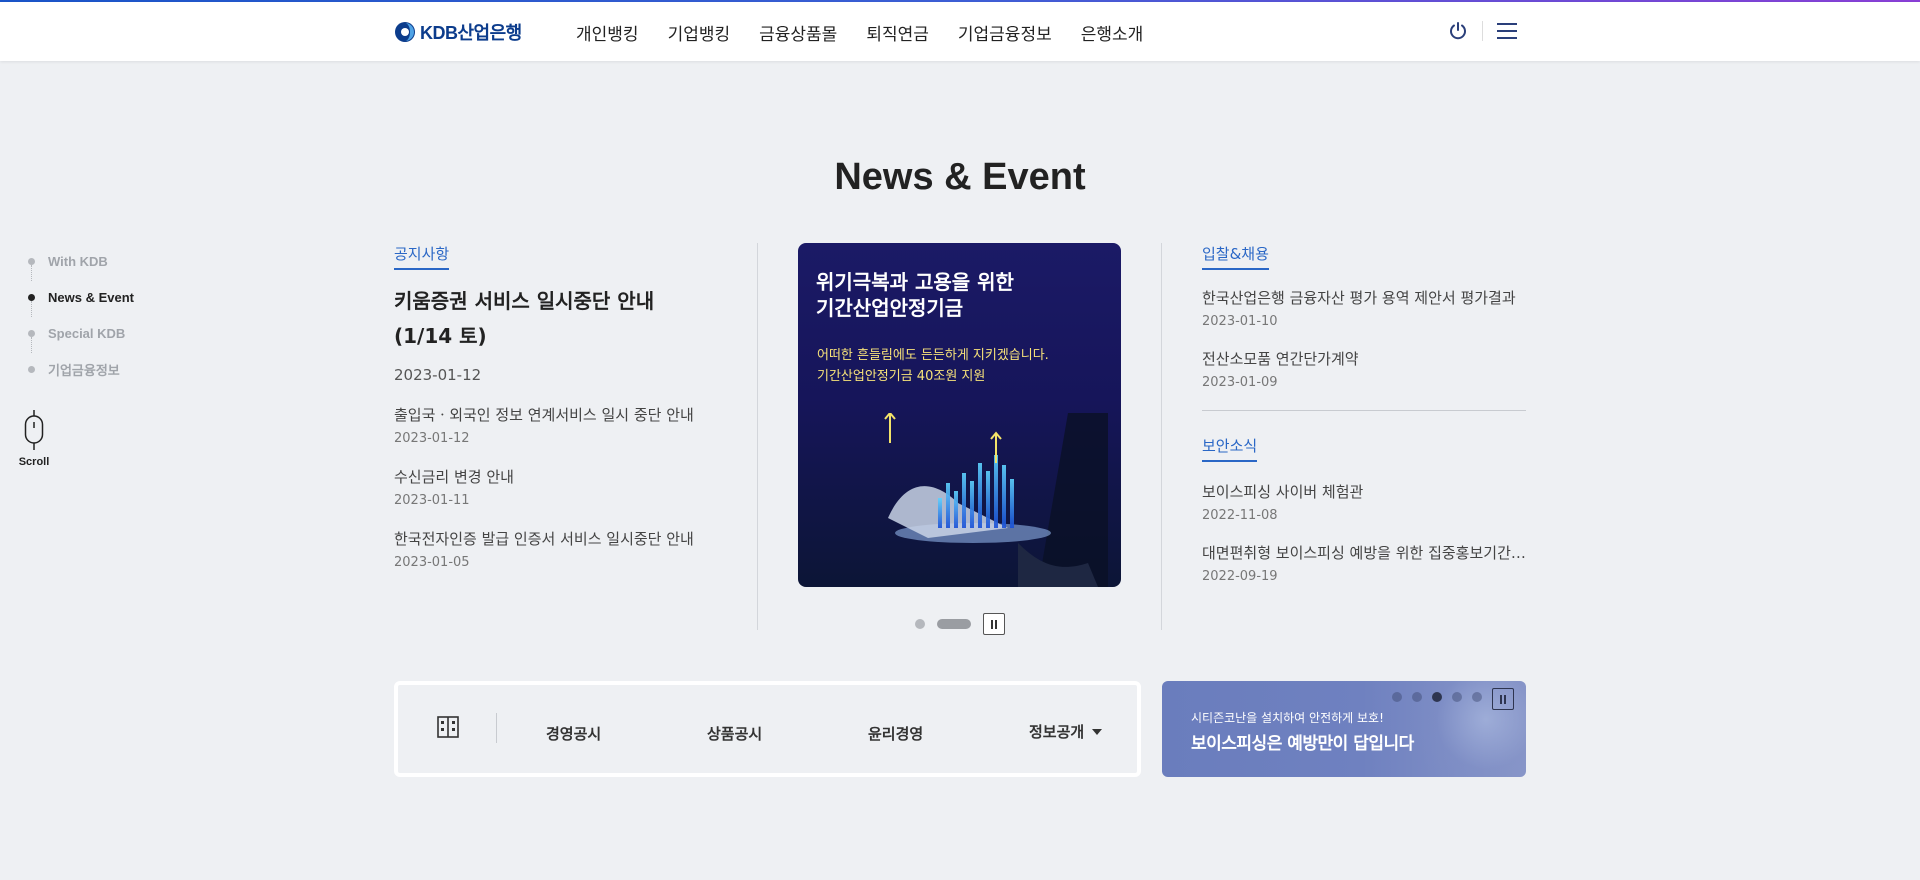 The width and height of the screenshot is (1920, 880). What do you see at coordinates (1112, 32) in the screenshot?
I see `nav-bank-introduction: 은행소개` at bounding box center [1112, 32].